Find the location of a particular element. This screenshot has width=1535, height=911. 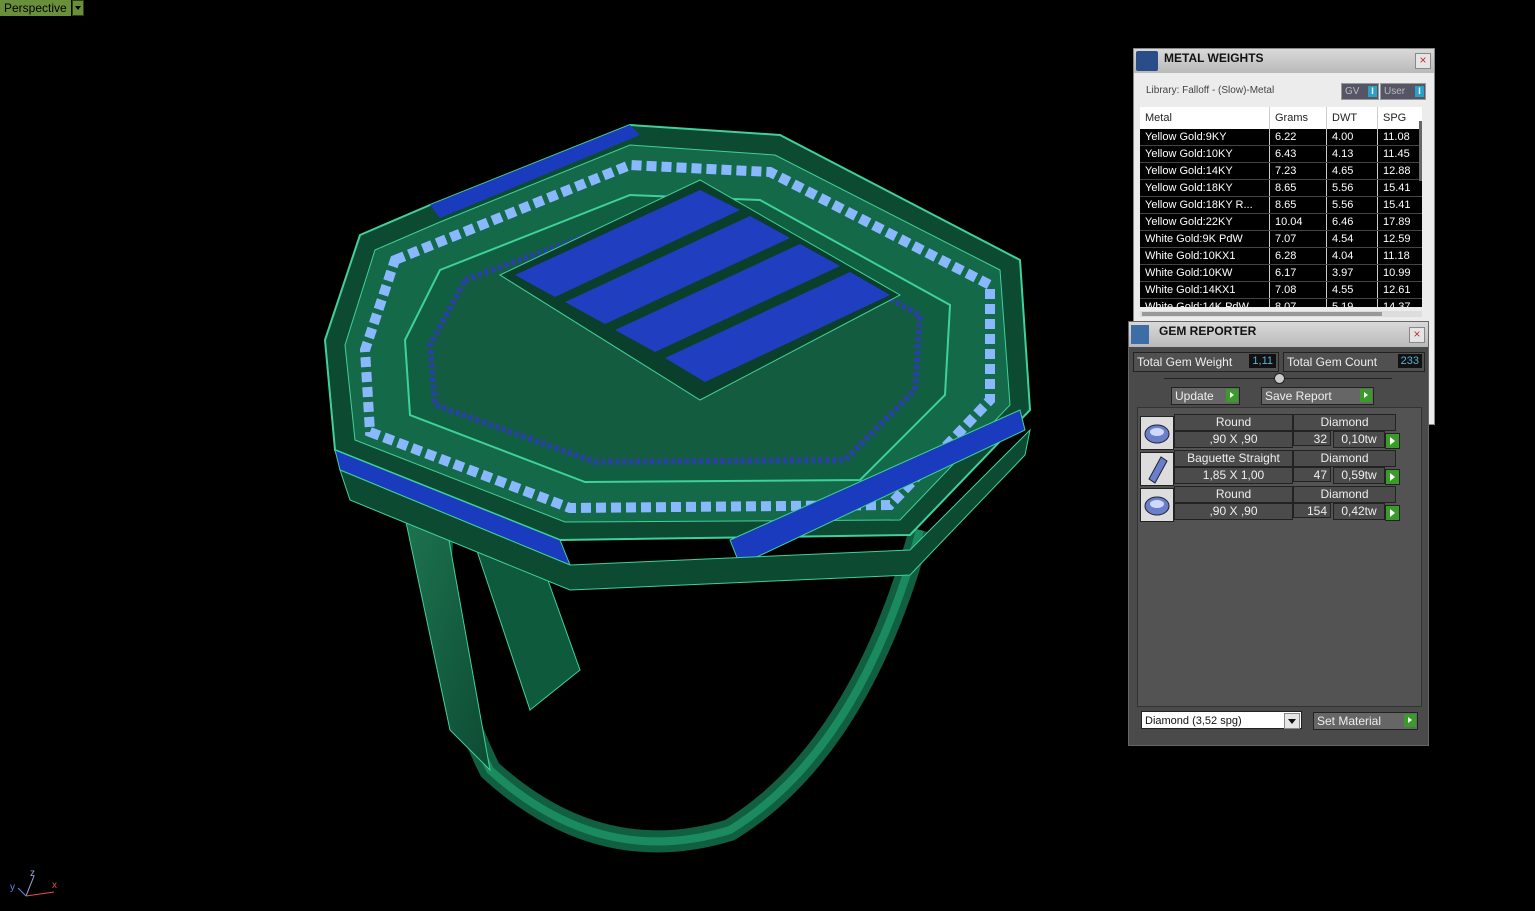

metal-table-row: White Gold:10KX1 6.28 4.04 11.18 is located at coordinates (1281, 256).